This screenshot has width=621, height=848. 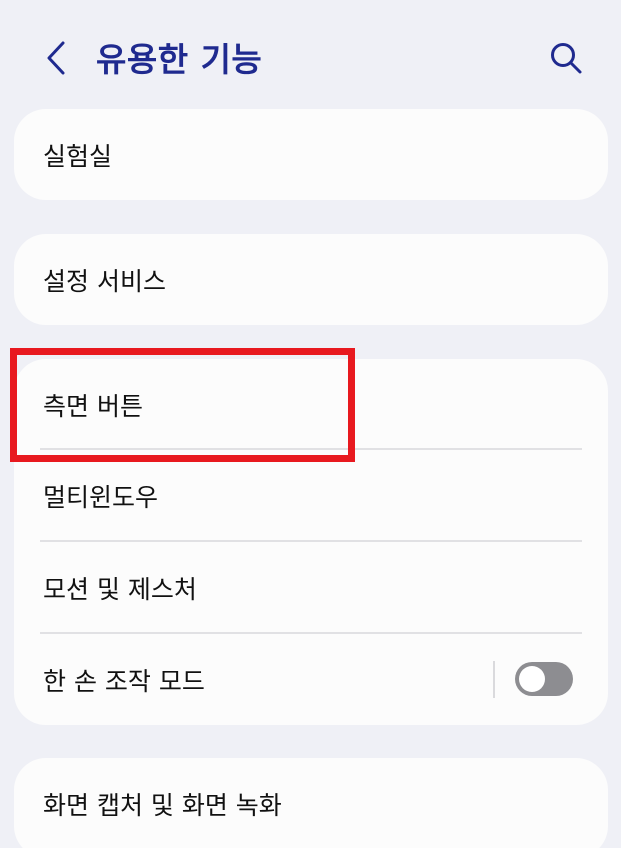 I want to click on menu-item-side-button: 측면 버튼, so click(x=311, y=404).